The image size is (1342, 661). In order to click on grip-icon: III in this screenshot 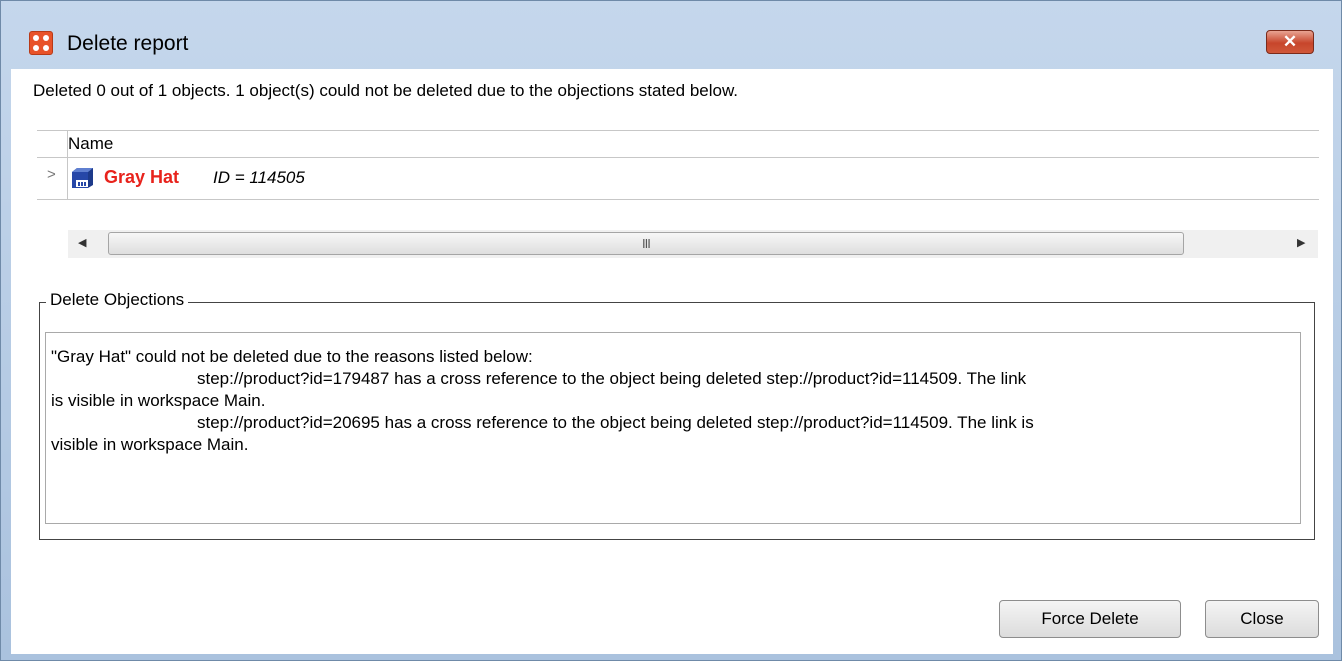, I will do `click(646, 243)`.